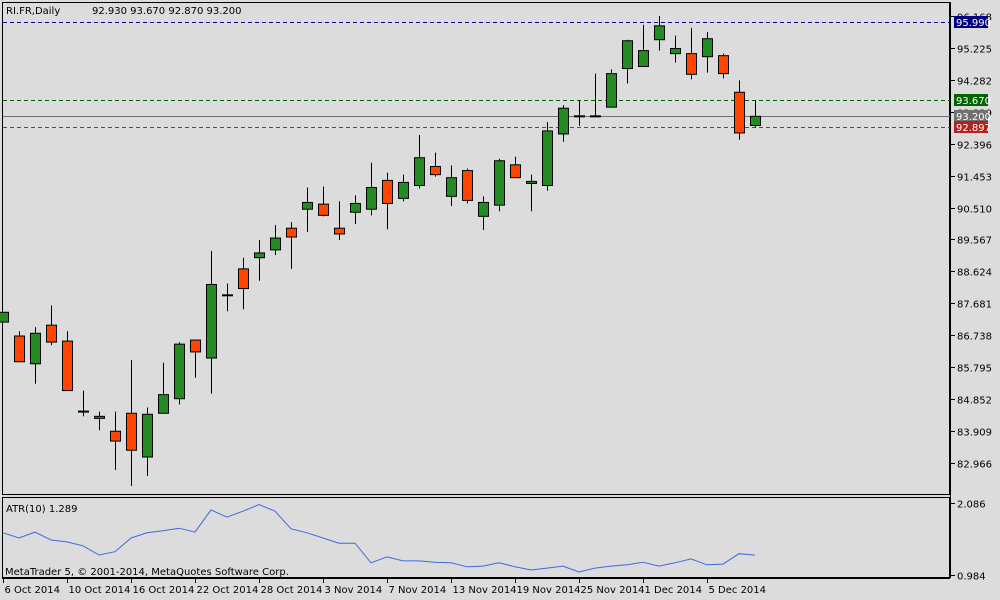 This screenshot has height=600, width=1000. Describe the element at coordinates (974, 50) in the screenshot. I see `y-tick-label: 95.225` at that location.